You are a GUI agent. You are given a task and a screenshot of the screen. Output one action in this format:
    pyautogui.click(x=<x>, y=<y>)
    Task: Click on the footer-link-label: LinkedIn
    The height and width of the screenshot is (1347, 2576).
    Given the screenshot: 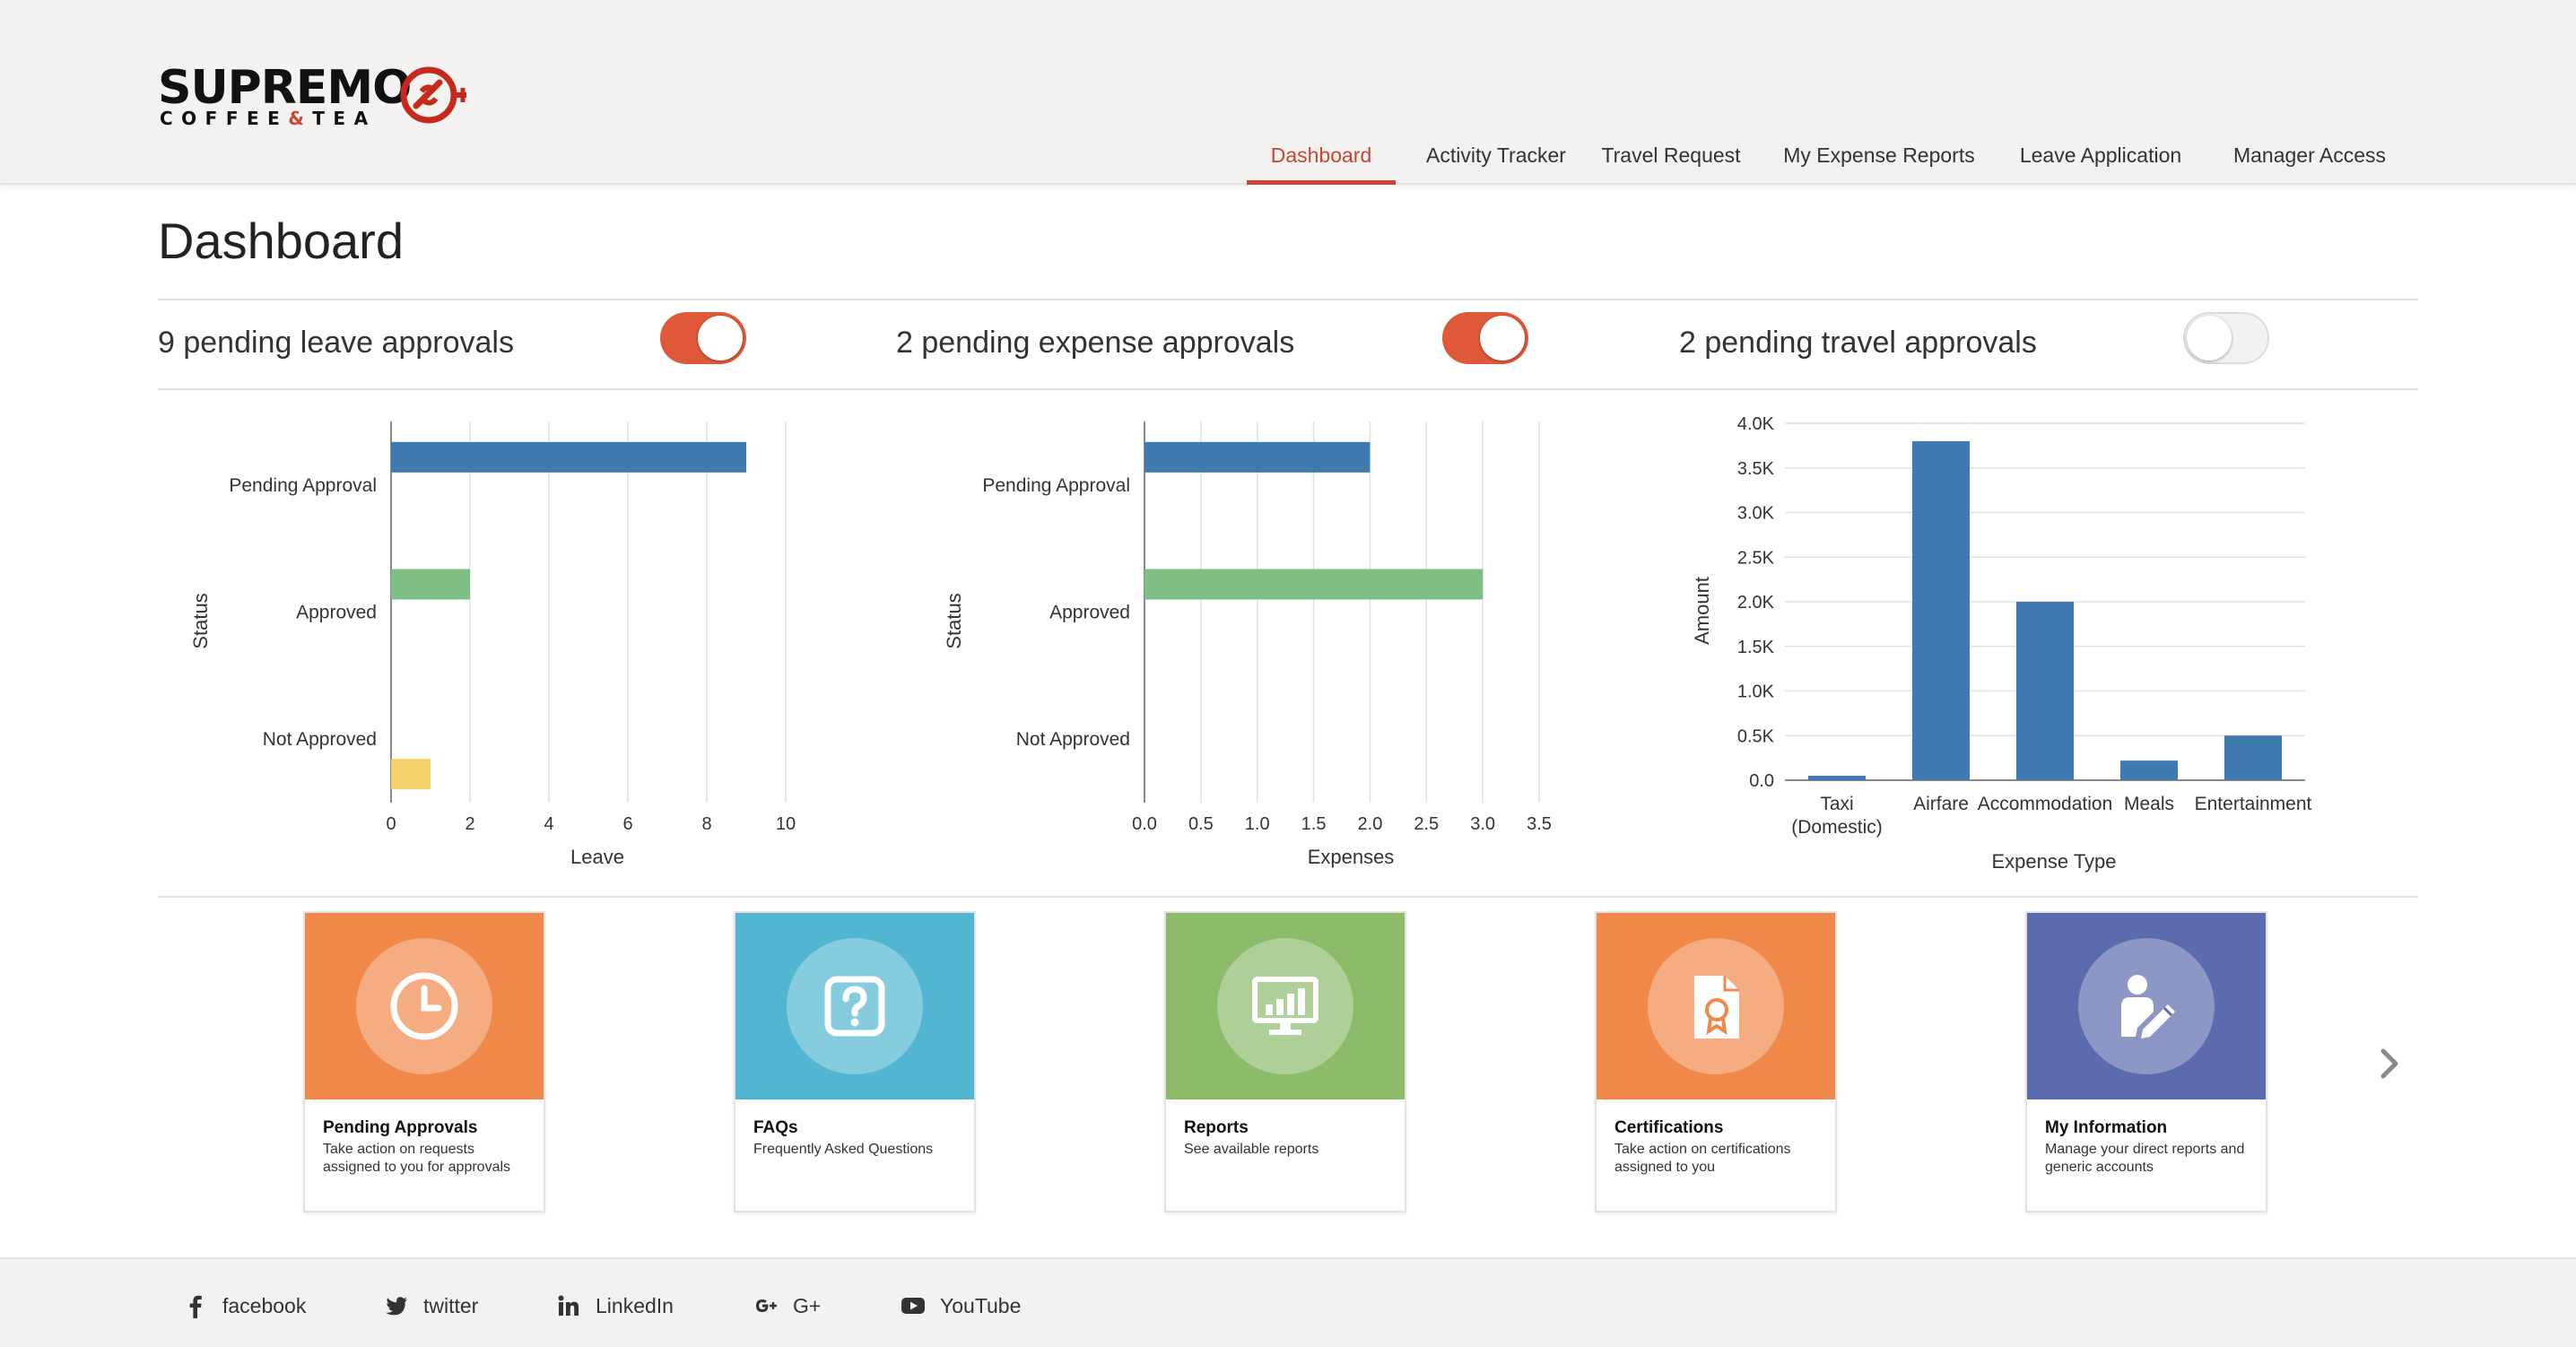 What is the action you would take?
    pyautogui.click(x=635, y=1305)
    